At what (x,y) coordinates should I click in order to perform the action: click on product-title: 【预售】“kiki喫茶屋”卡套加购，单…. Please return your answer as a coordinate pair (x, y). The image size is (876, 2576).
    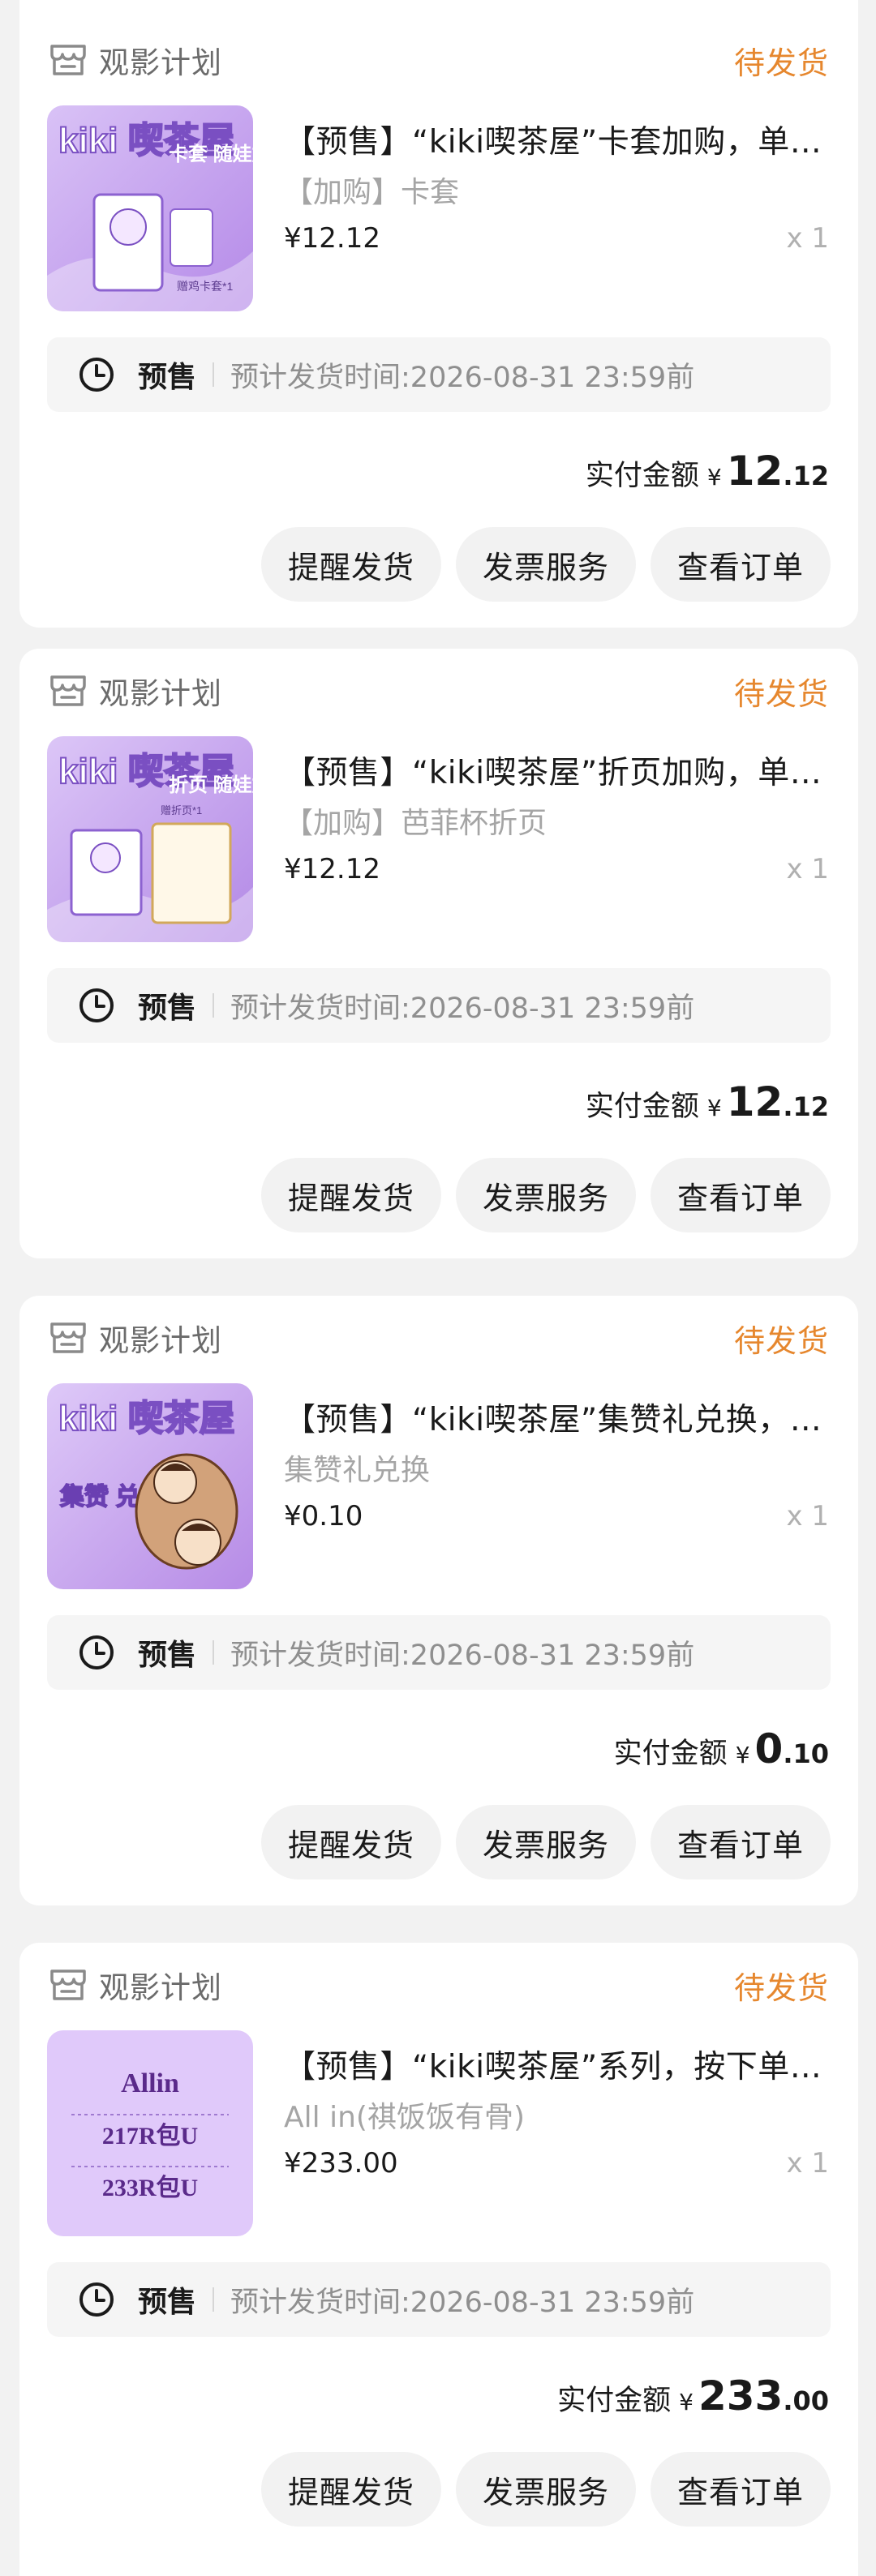
    Looking at the image, I should click on (558, 139).